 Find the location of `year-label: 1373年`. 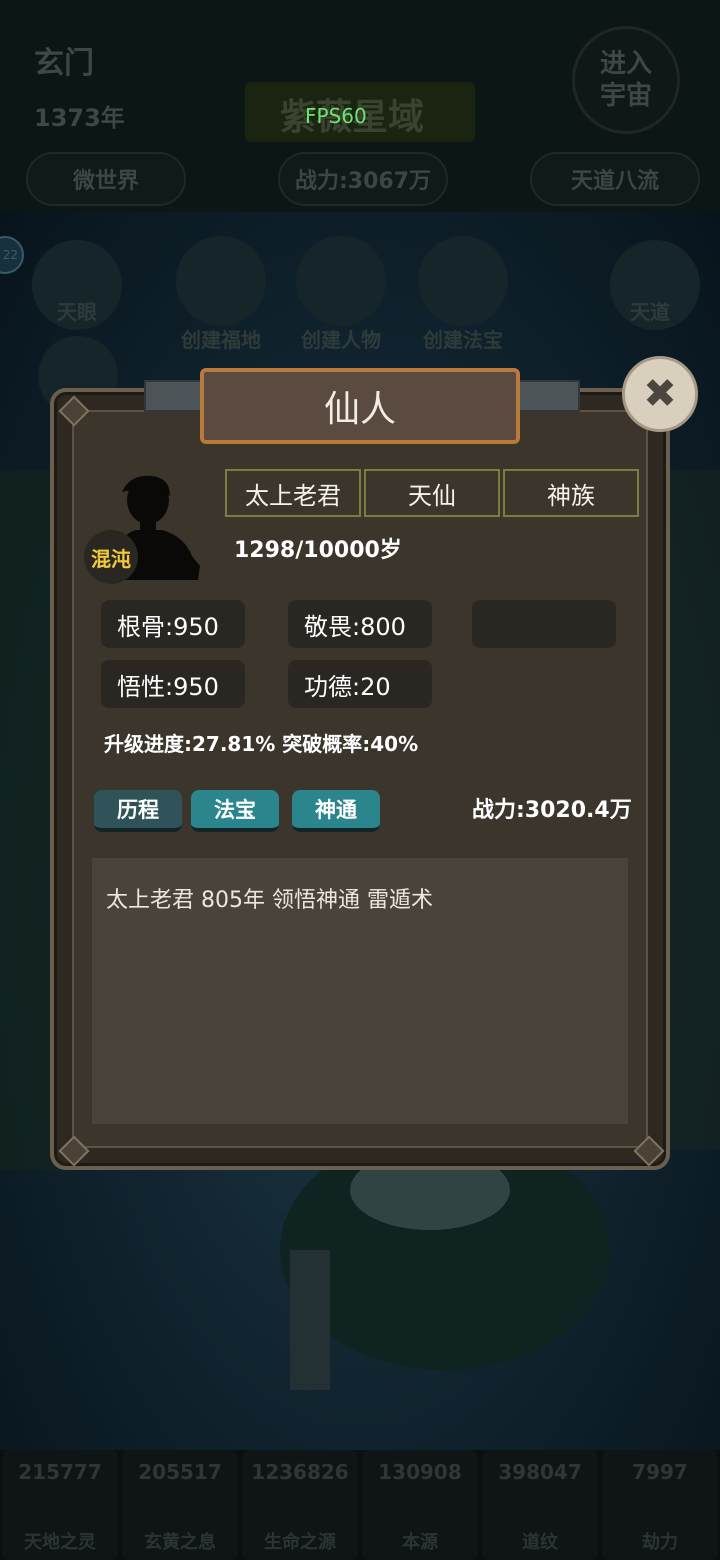

year-label: 1373年 is located at coordinates (79, 118).